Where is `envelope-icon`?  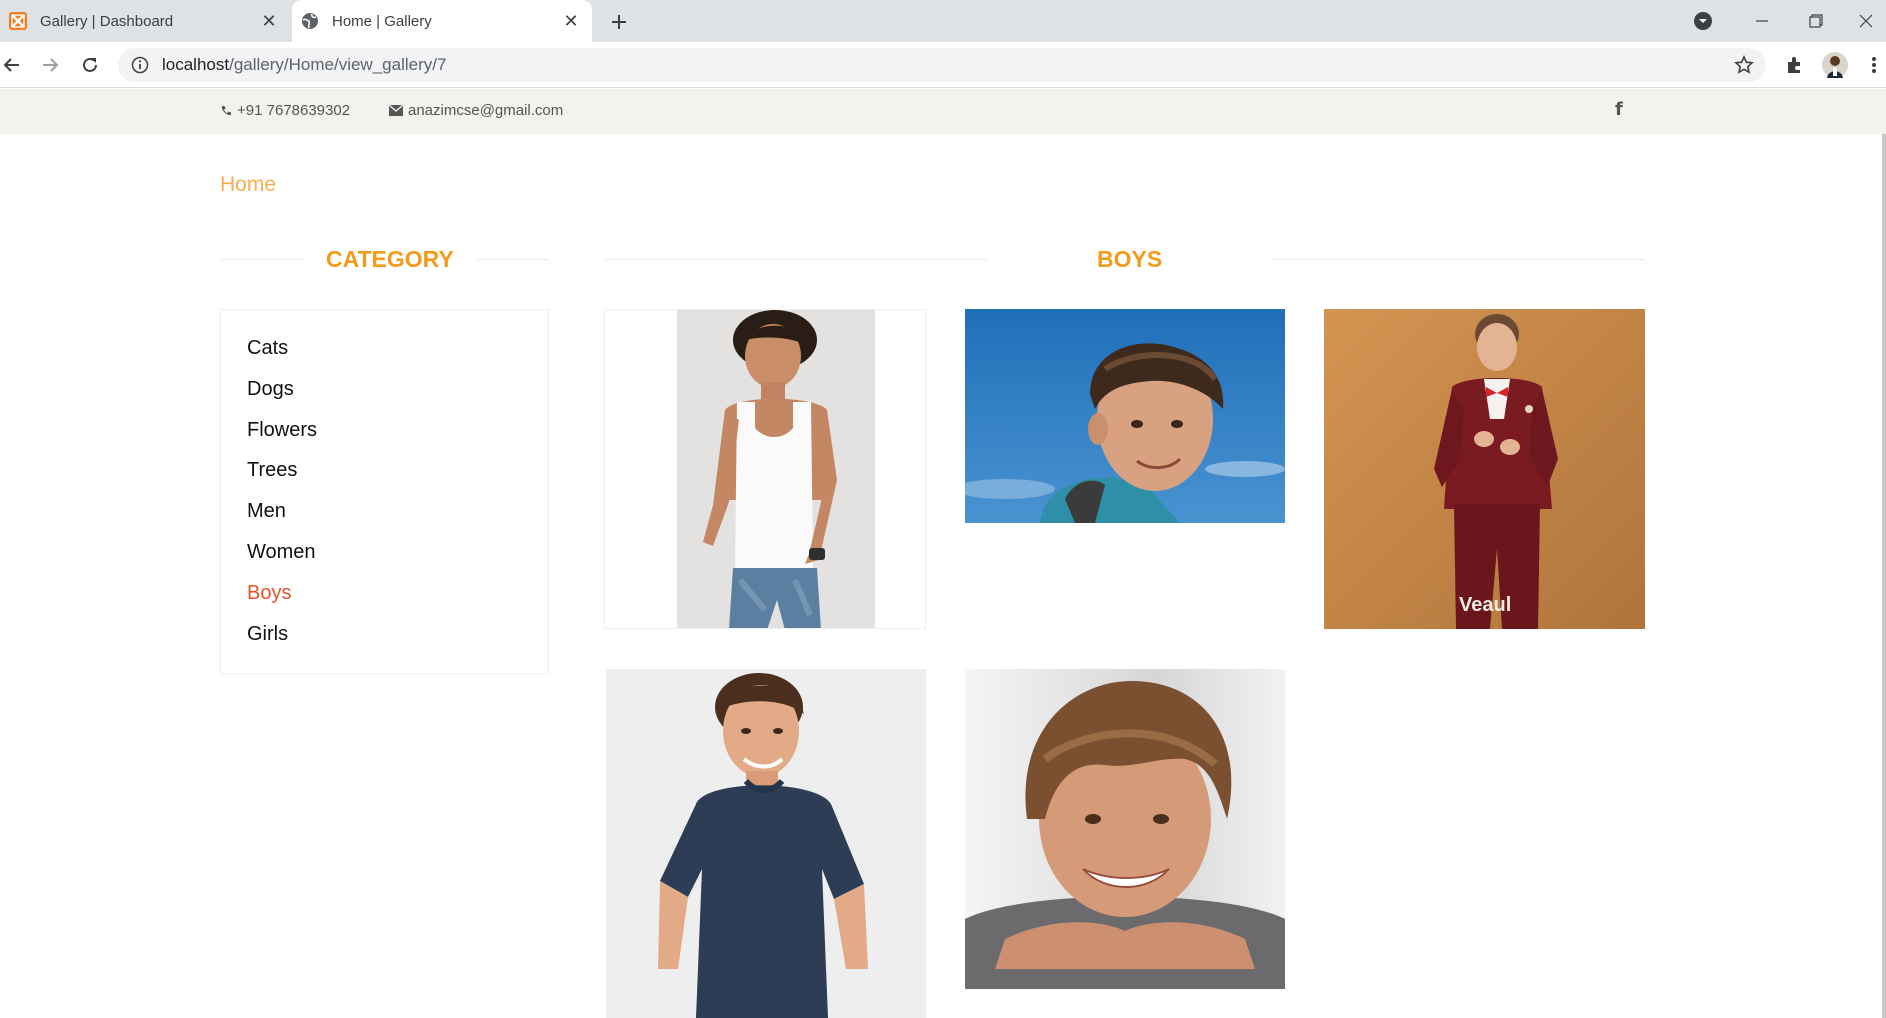 envelope-icon is located at coordinates (396, 110).